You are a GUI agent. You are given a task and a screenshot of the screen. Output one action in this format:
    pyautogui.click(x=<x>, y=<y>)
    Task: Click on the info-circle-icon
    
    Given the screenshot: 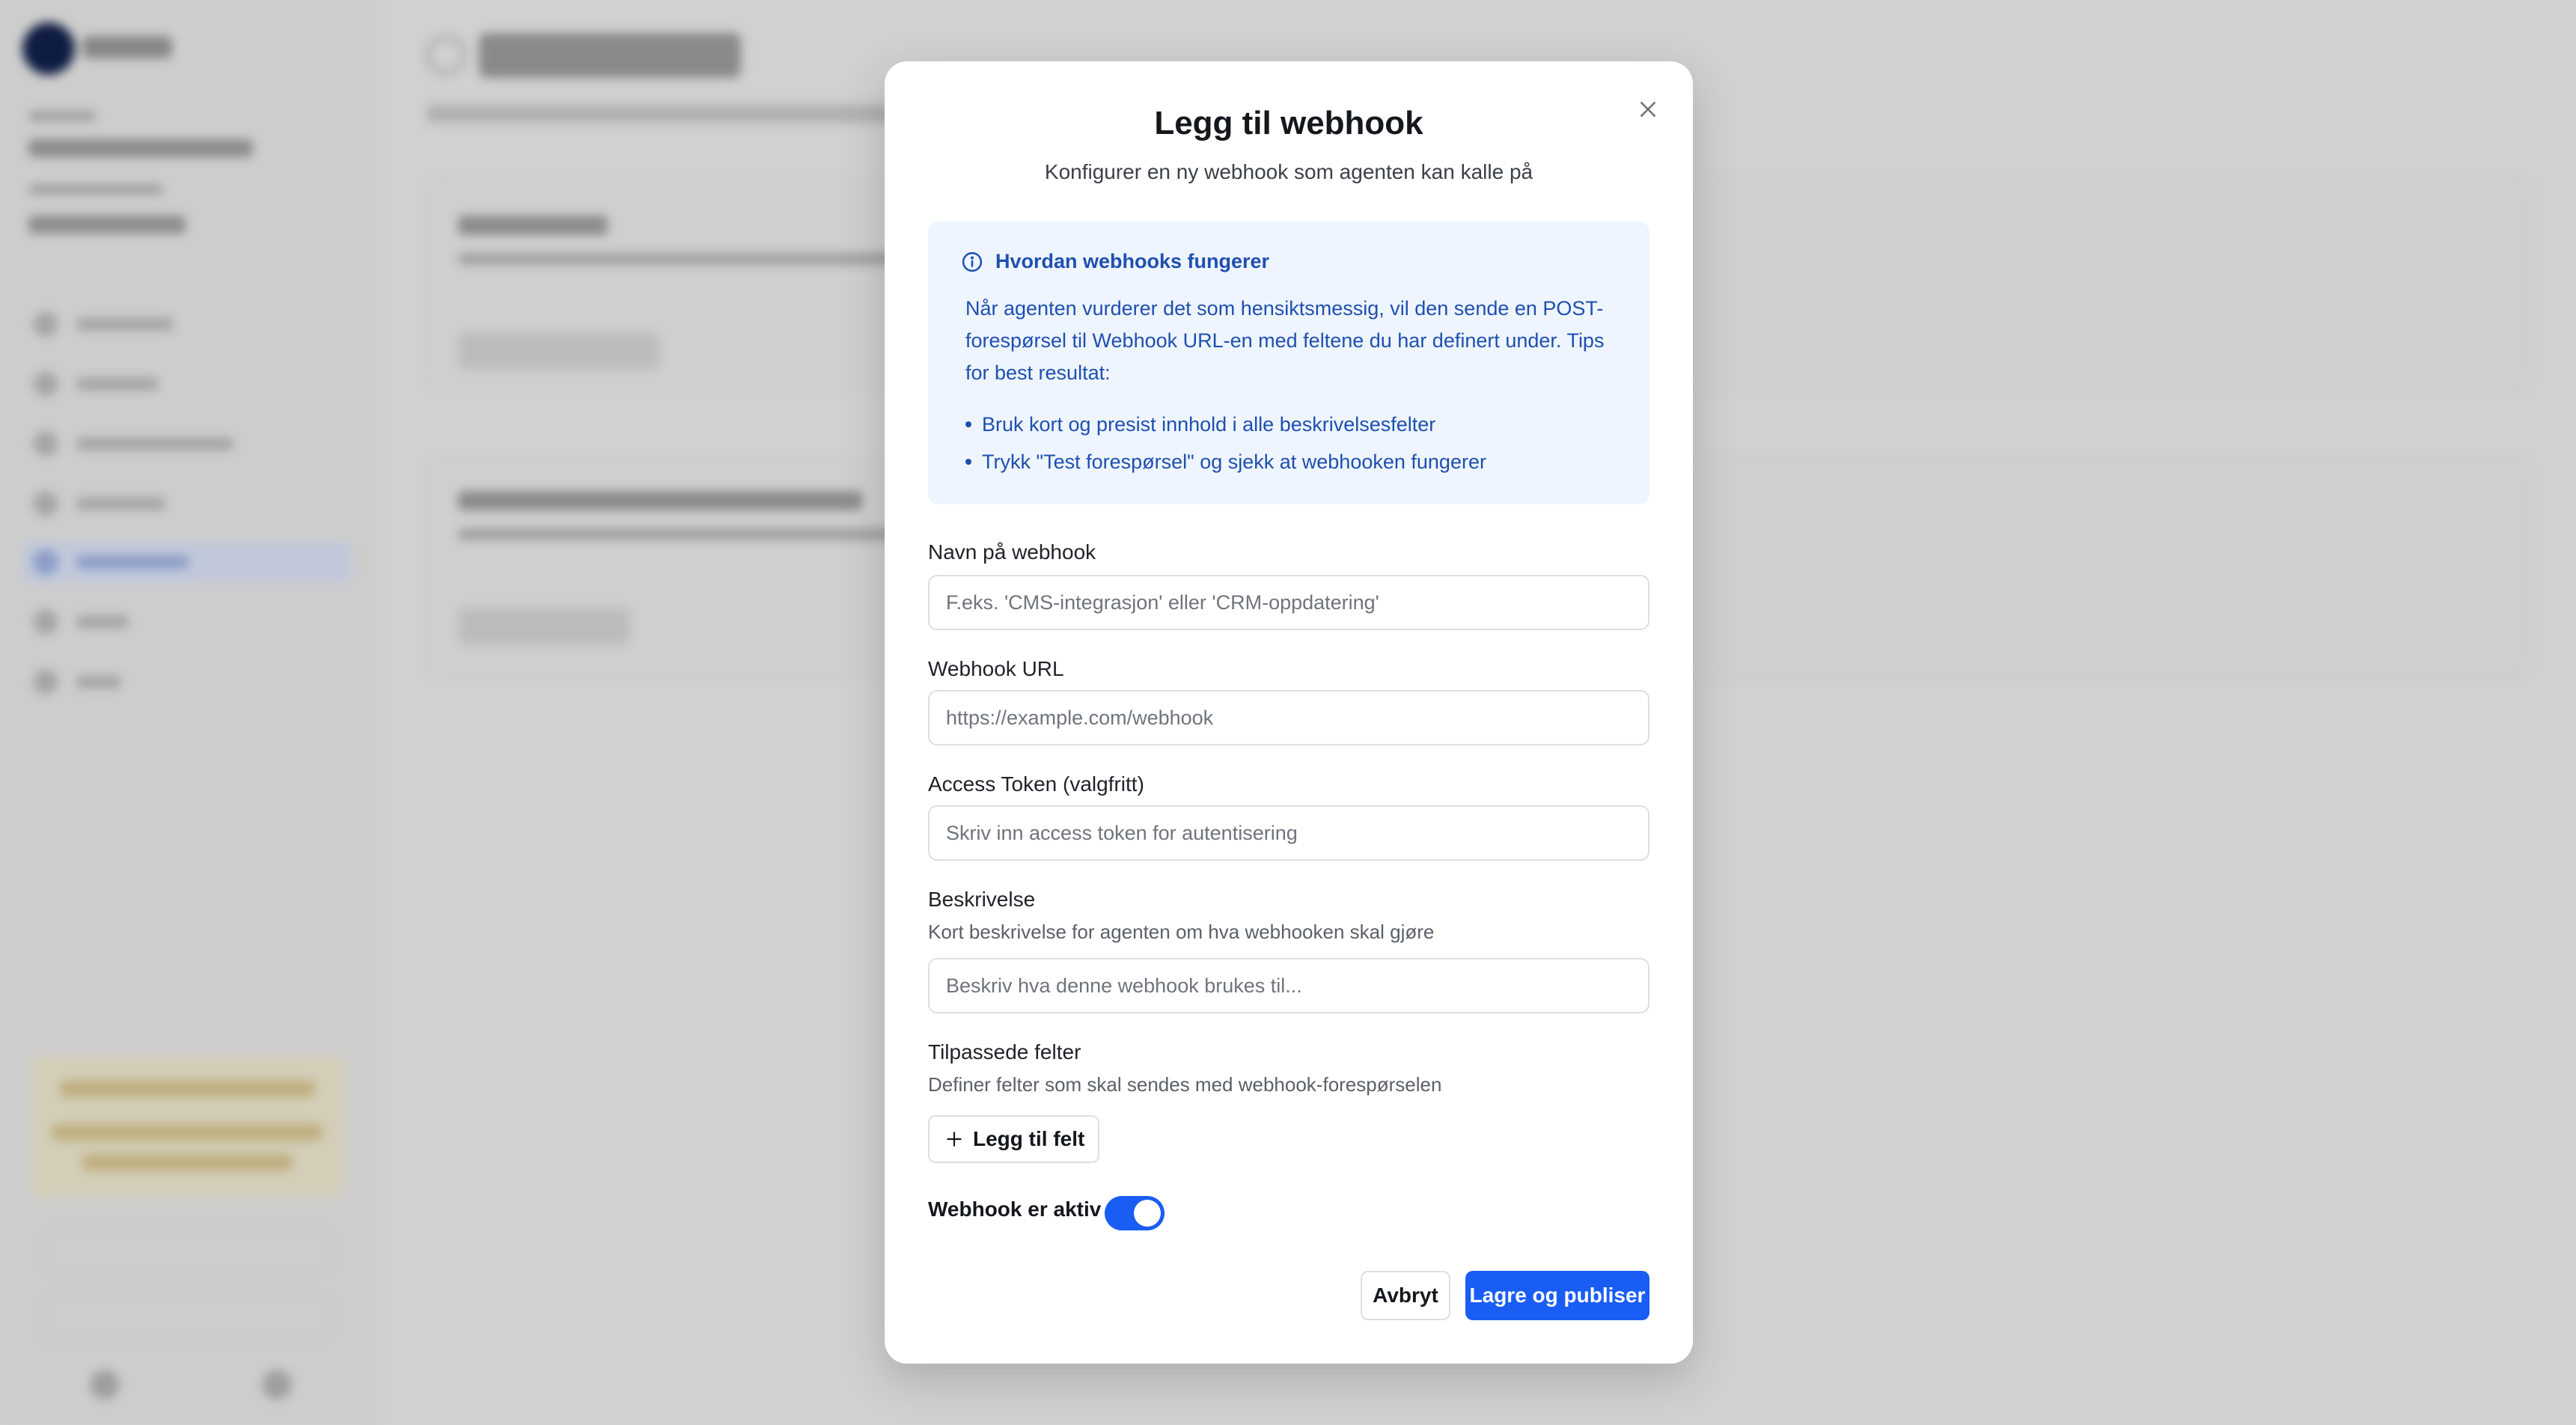 What is the action you would take?
    pyautogui.click(x=973, y=261)
    